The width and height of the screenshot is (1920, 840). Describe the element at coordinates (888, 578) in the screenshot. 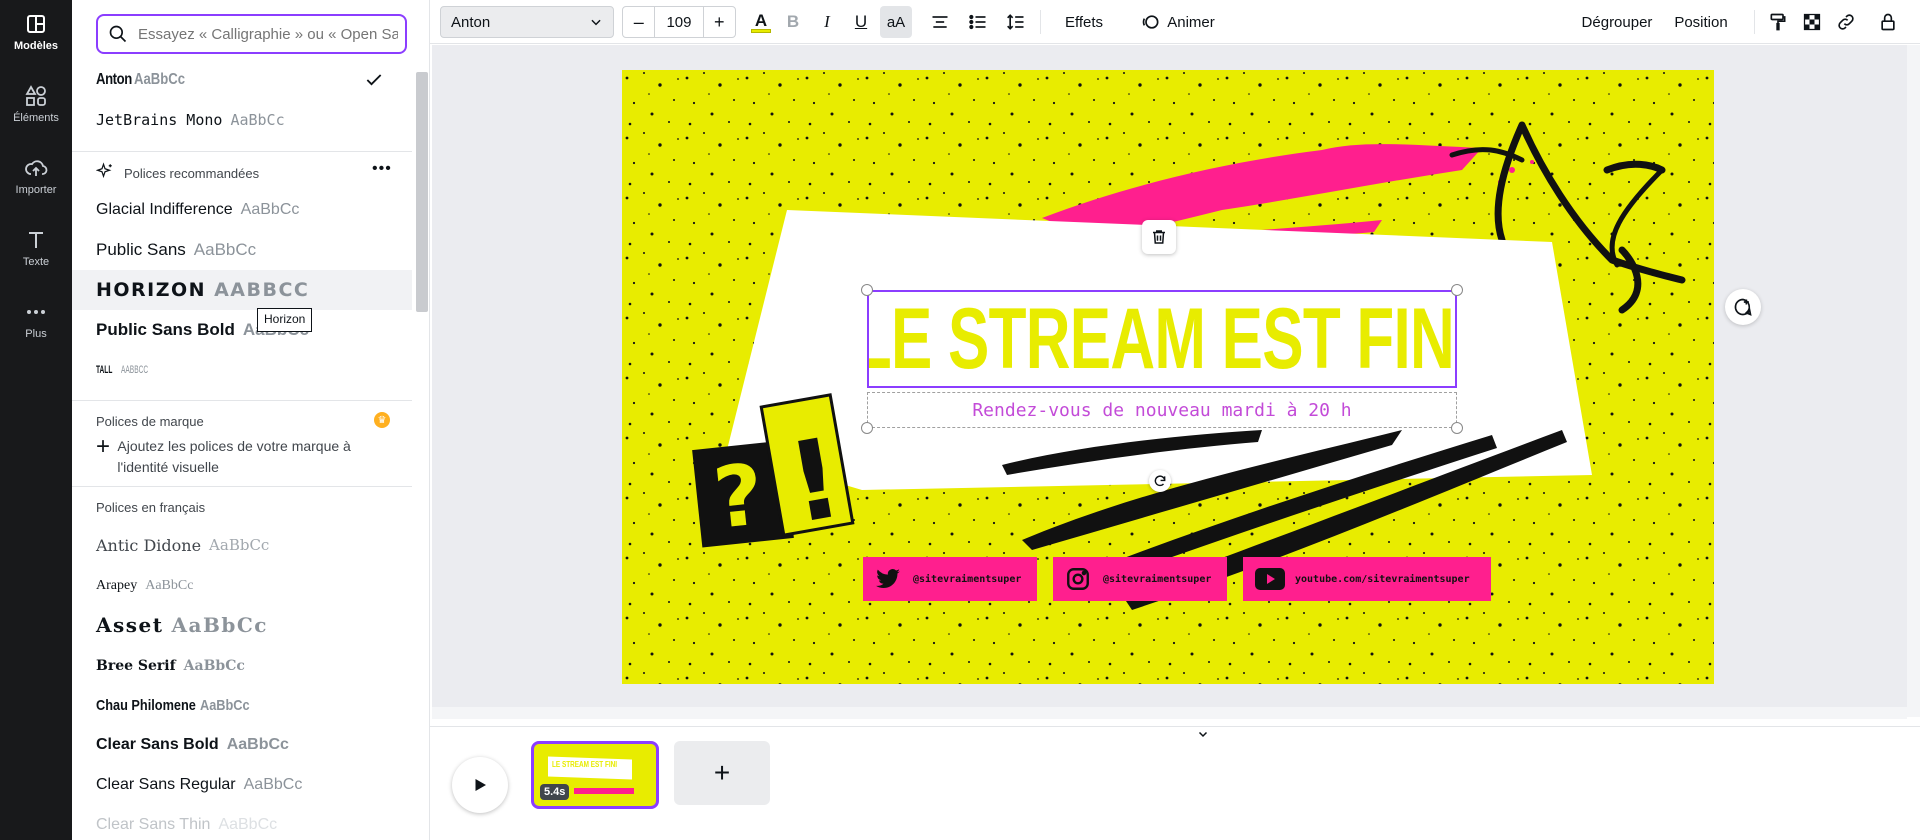

I see `twitter-icon` at that location.